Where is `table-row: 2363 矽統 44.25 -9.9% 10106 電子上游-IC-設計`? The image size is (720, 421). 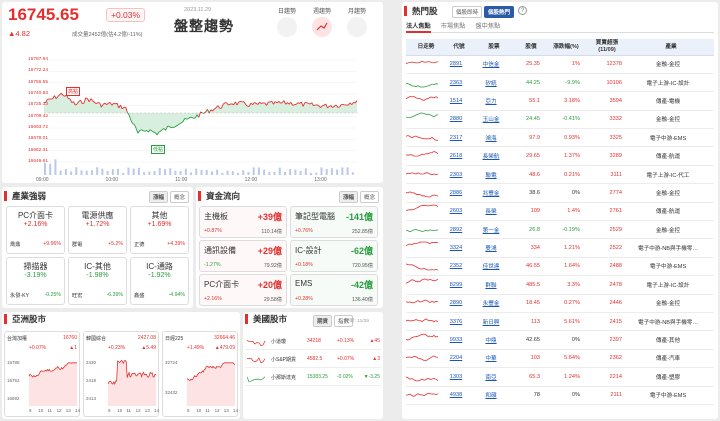 table-row: 2363 矽統 44.25 -9.9% 10106 電子上游-IC-設計 is located at coordinates (559, 83).